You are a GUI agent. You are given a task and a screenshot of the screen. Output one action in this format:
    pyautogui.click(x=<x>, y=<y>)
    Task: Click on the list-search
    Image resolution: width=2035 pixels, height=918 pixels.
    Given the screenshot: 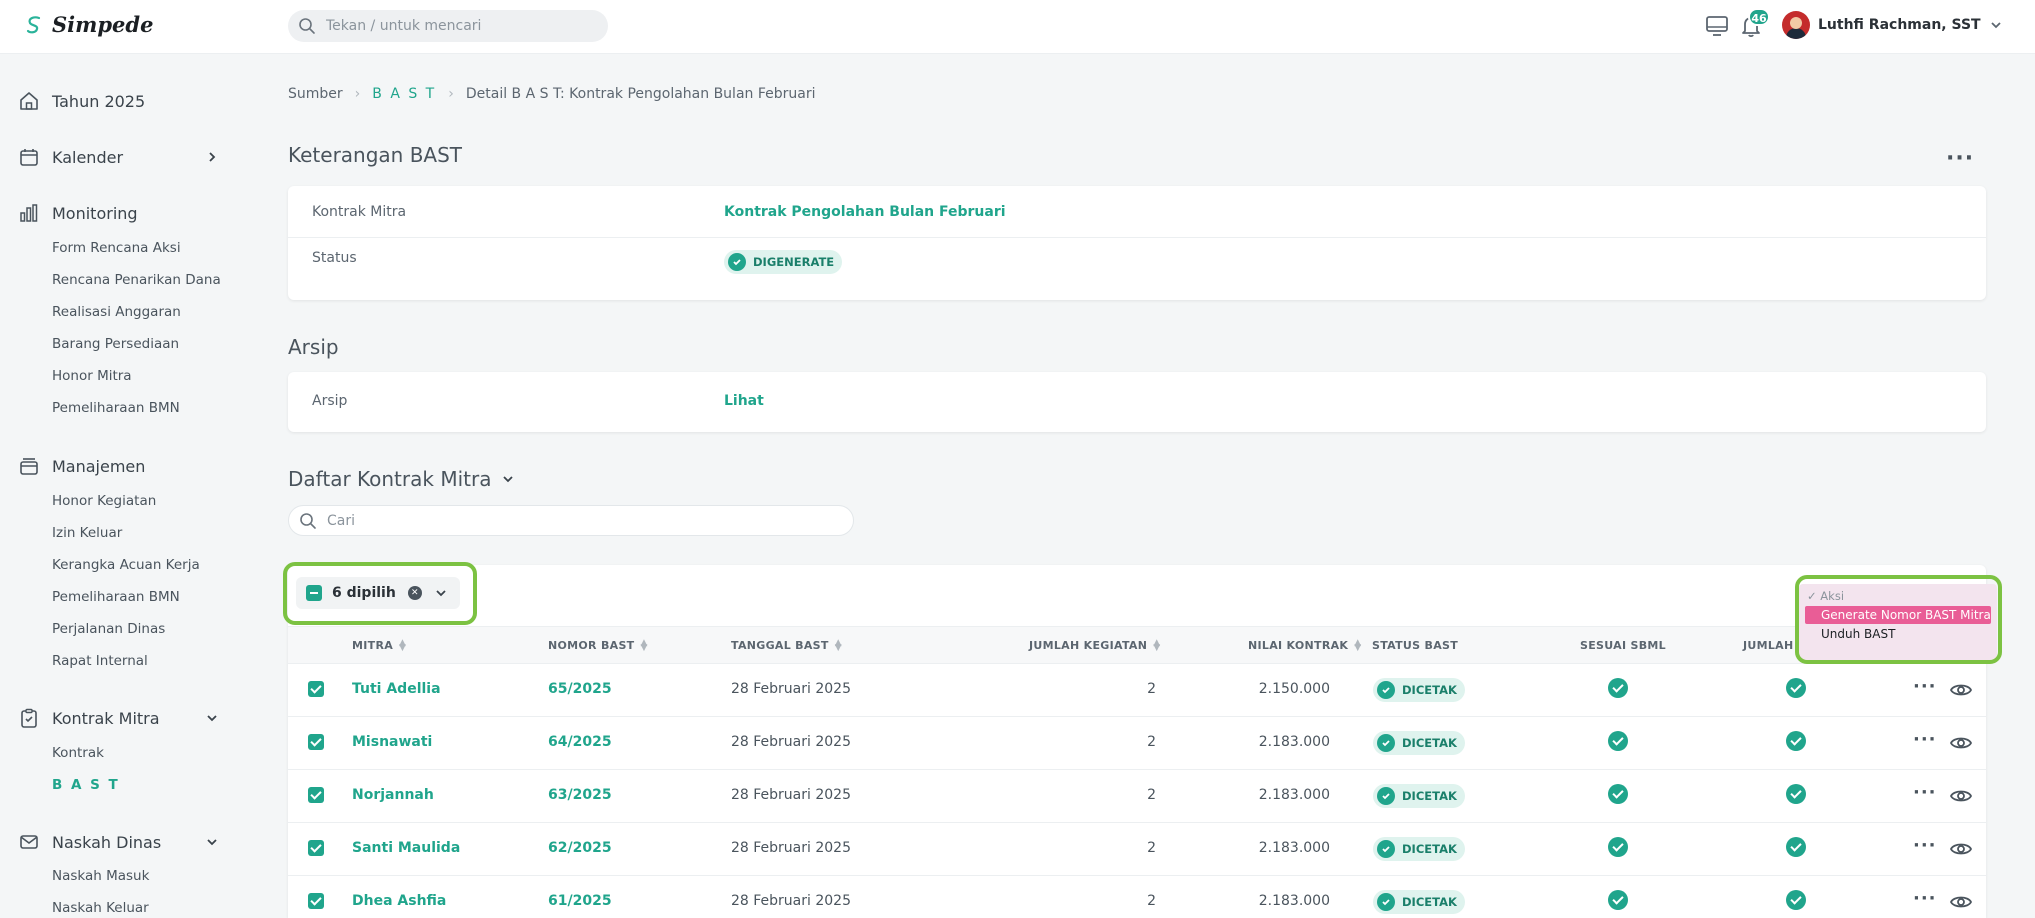 What is the action you would take?
    pyautogui.click(x=571, y=520)
    